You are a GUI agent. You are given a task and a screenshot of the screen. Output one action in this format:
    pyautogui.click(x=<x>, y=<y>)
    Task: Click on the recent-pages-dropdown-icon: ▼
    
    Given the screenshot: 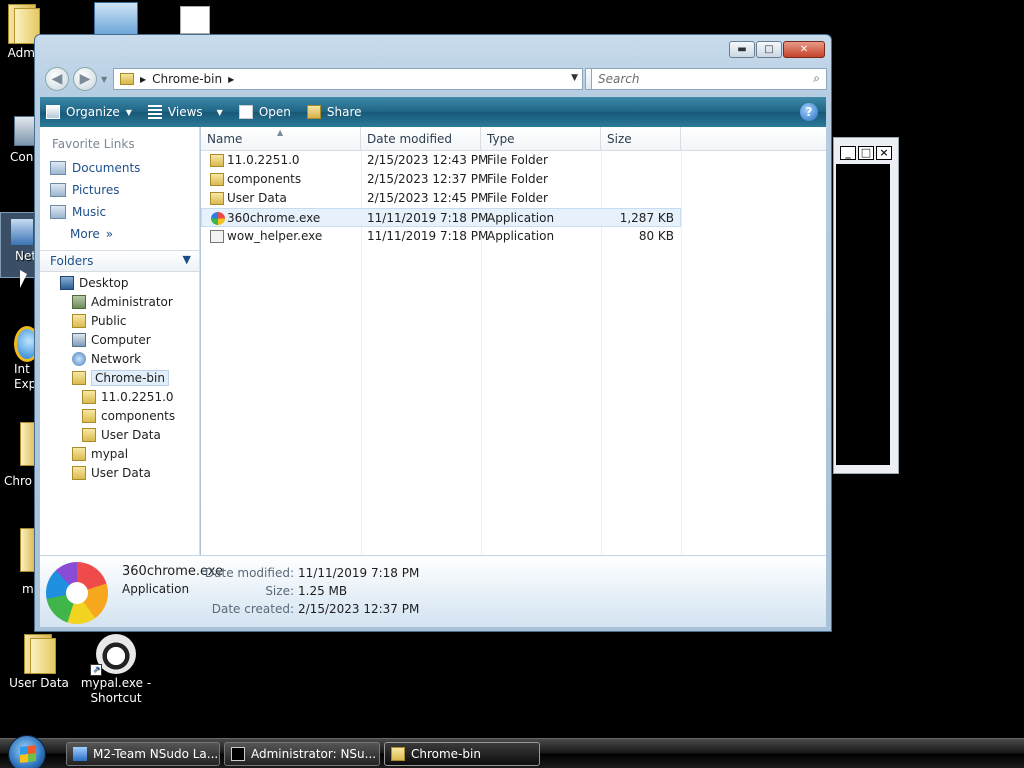 What is the action you would take?
    pyautogui.click(x=104, y=79)
    